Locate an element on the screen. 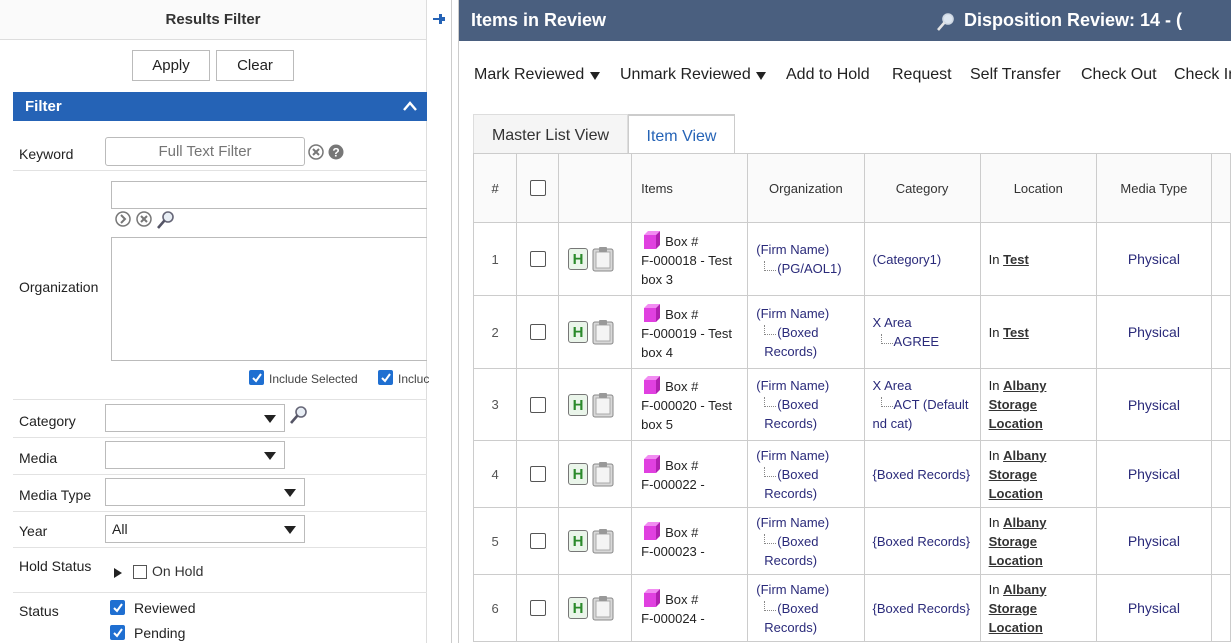 The height and width of the screenshot is (643, 1231). select-all-checkbox is located at coordinates (537, 188).